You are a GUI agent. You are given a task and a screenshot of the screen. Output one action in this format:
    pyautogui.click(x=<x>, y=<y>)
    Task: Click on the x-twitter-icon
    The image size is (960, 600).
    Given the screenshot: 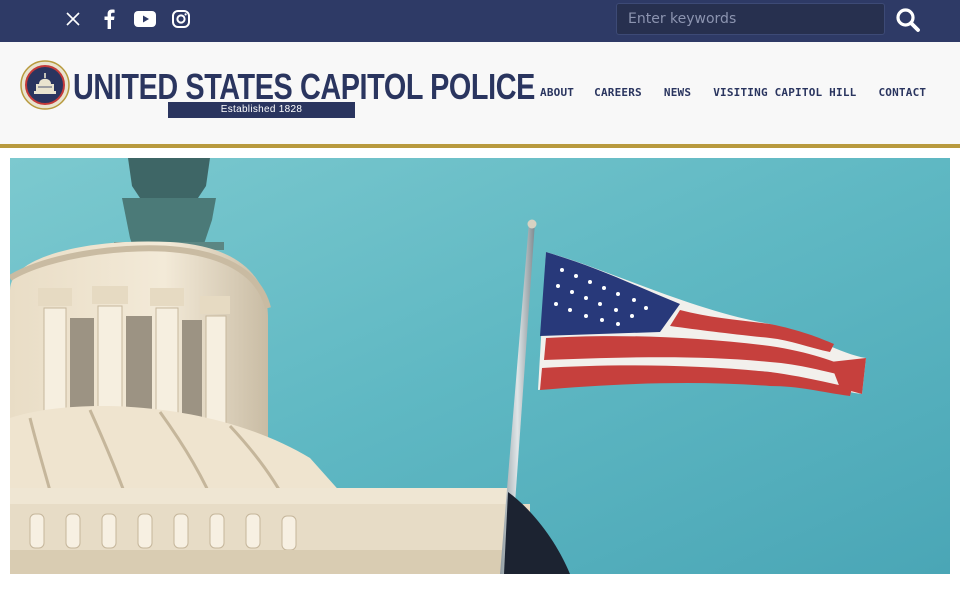 What is the action you would take?
    pyautogui.click(x=73, y=19)
    